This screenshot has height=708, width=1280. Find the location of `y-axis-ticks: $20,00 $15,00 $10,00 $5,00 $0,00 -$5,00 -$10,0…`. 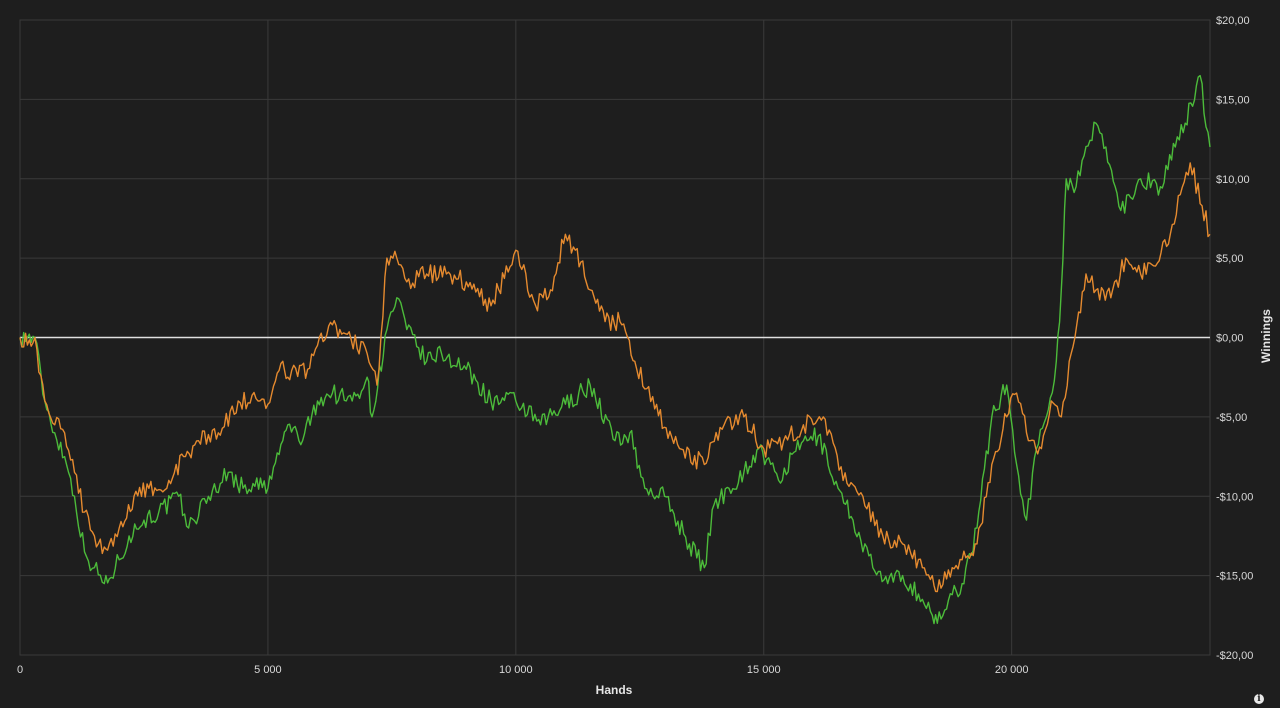

y-axis-ticks: $20,00 $15,00 $10,00 $5,00 $0,00 -$5,00 -$10,0… is located at coordinates (1234, 338).